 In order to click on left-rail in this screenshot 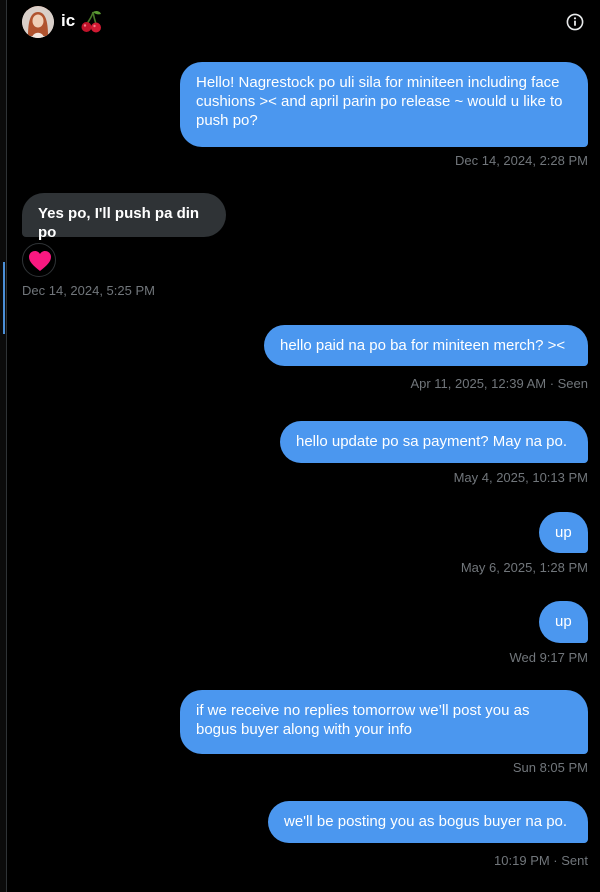, I will do `click(3, 446)`.